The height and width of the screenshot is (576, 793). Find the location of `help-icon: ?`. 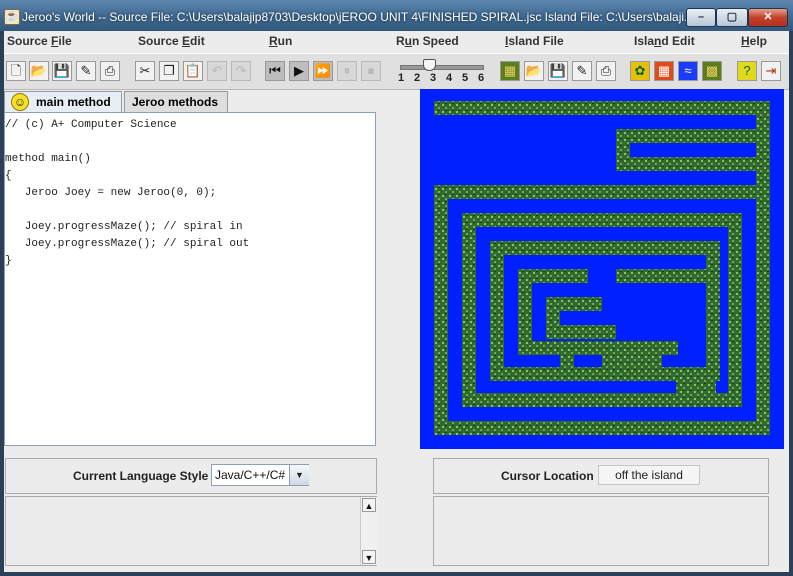

help-icon: ? is located at coordinates (747, 71).